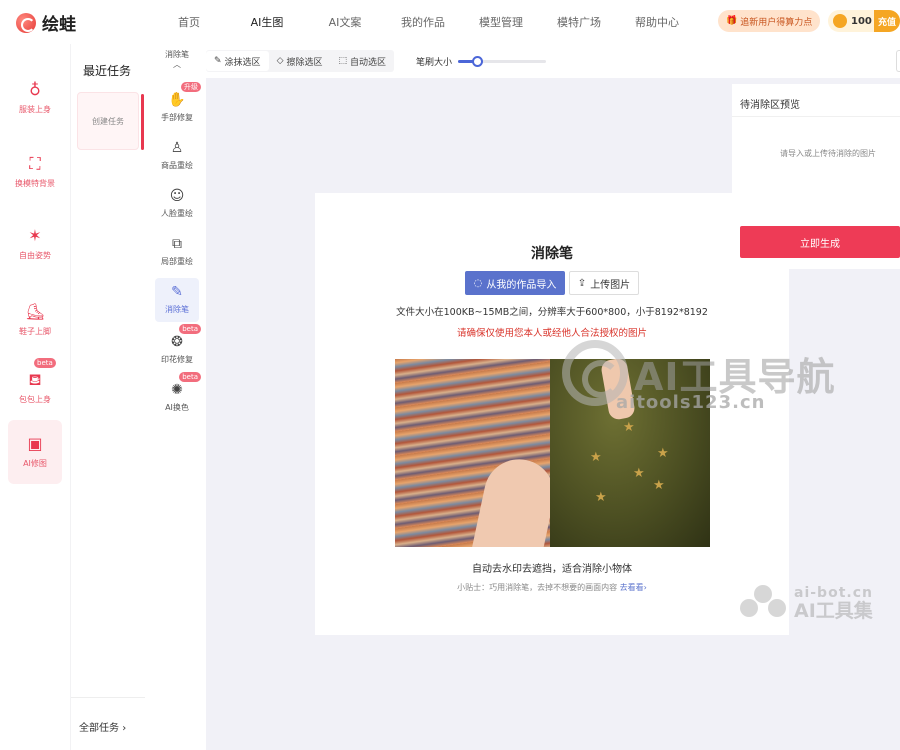 Image resolution: width=900 pixels, height=750 pixels. Describe the element at coordinates (764, 603) in the screenshot. I see `watermark-bot-icon` at that location.